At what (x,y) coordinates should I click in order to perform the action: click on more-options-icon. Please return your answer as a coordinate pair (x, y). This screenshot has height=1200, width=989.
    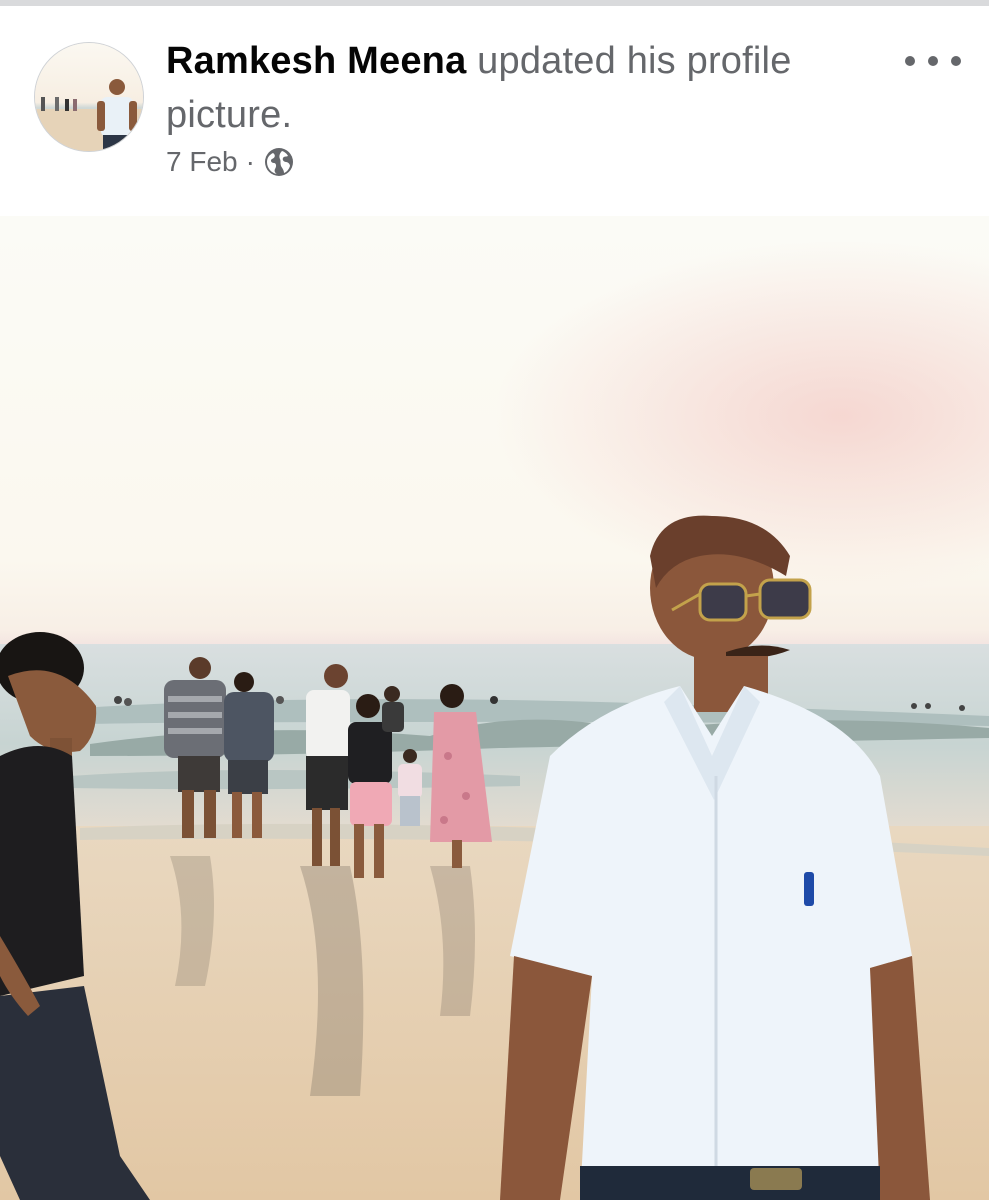
    Looking at the image, I should click on (933, 61).